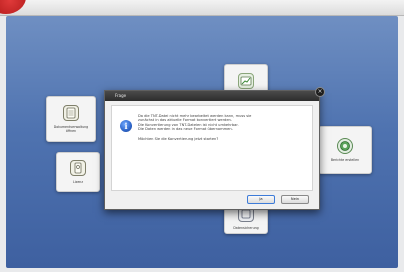 The width and height of the screenshot is (404, 272). Describe the element at coordinates (202, 8) in the screenshot. I see `top-toolbar-strip` at that location.